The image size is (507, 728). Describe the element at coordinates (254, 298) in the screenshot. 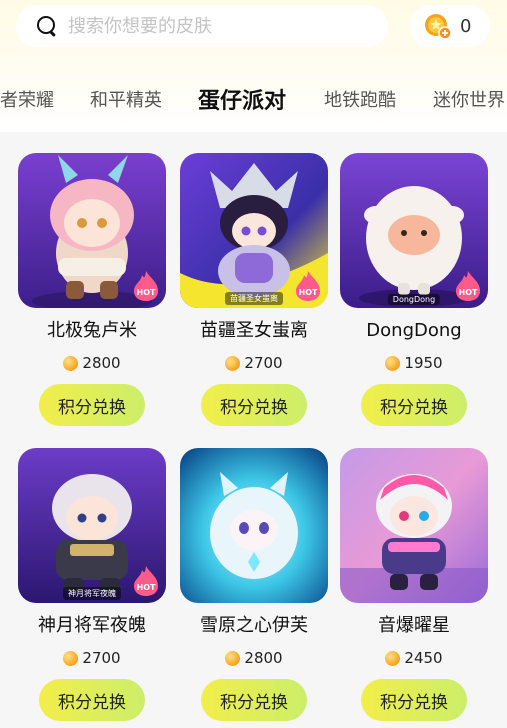

I see `image-caption: 苗疆圣女蚩离` at that location.